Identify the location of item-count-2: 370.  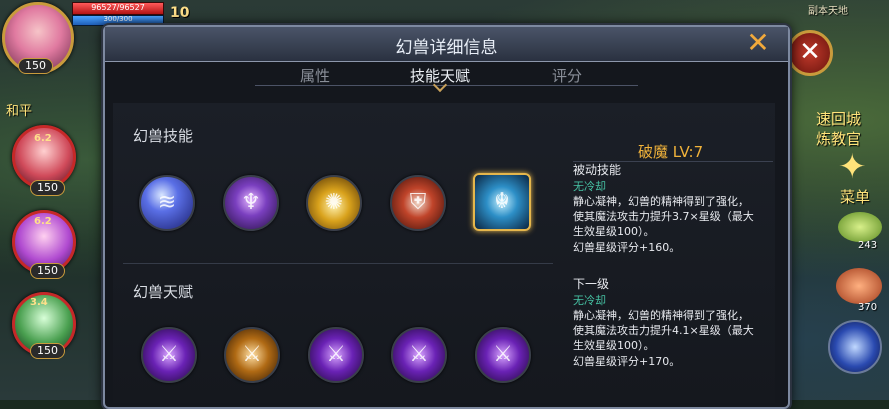
(868, 307).